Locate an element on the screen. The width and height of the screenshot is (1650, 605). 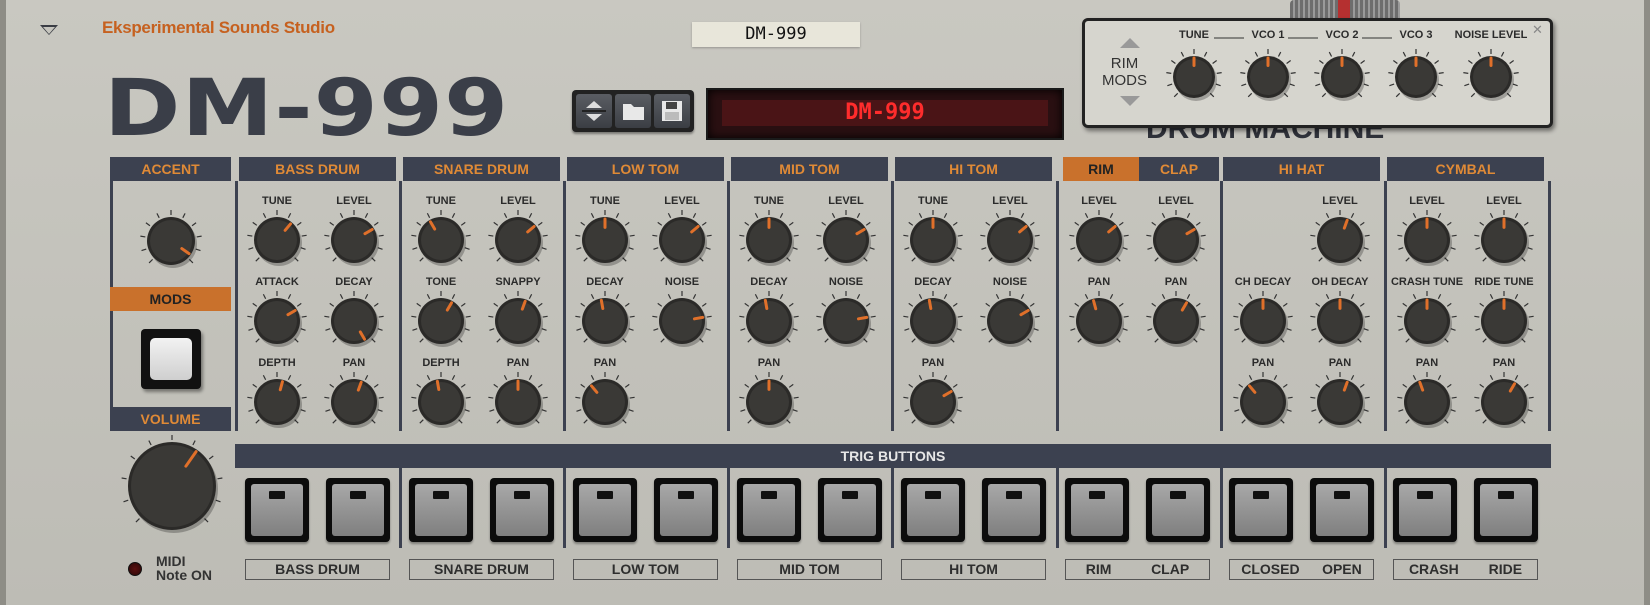
collapse-arrow-icon is located at coordinates (49, 30).